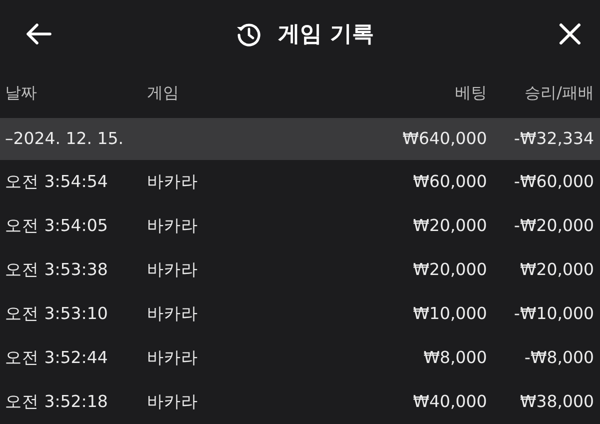 This screenshot has width=600, height=424. I want to click on date-group-row: –2024. 12. 15. ₩640,000 -₩32,334, so click(300, 139).